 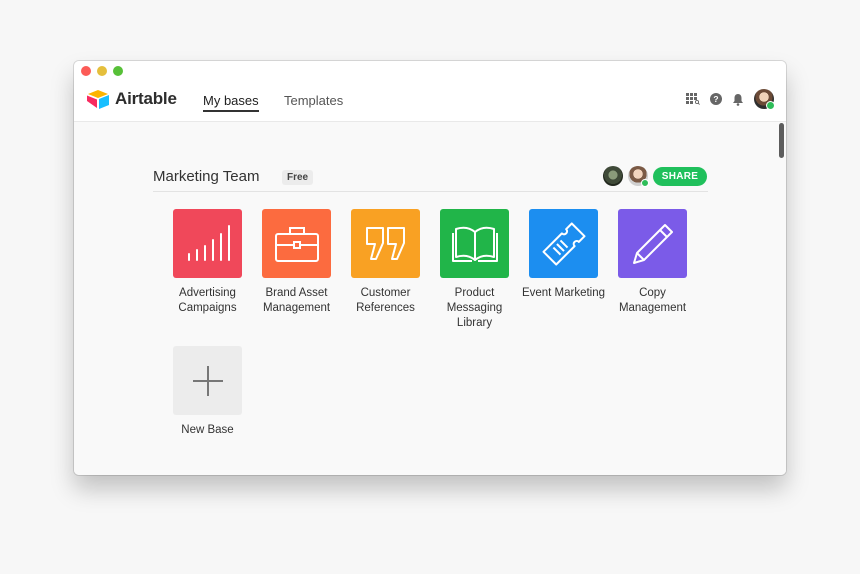 I want to click on collaborator-avatar, so click(x=613, y=176).